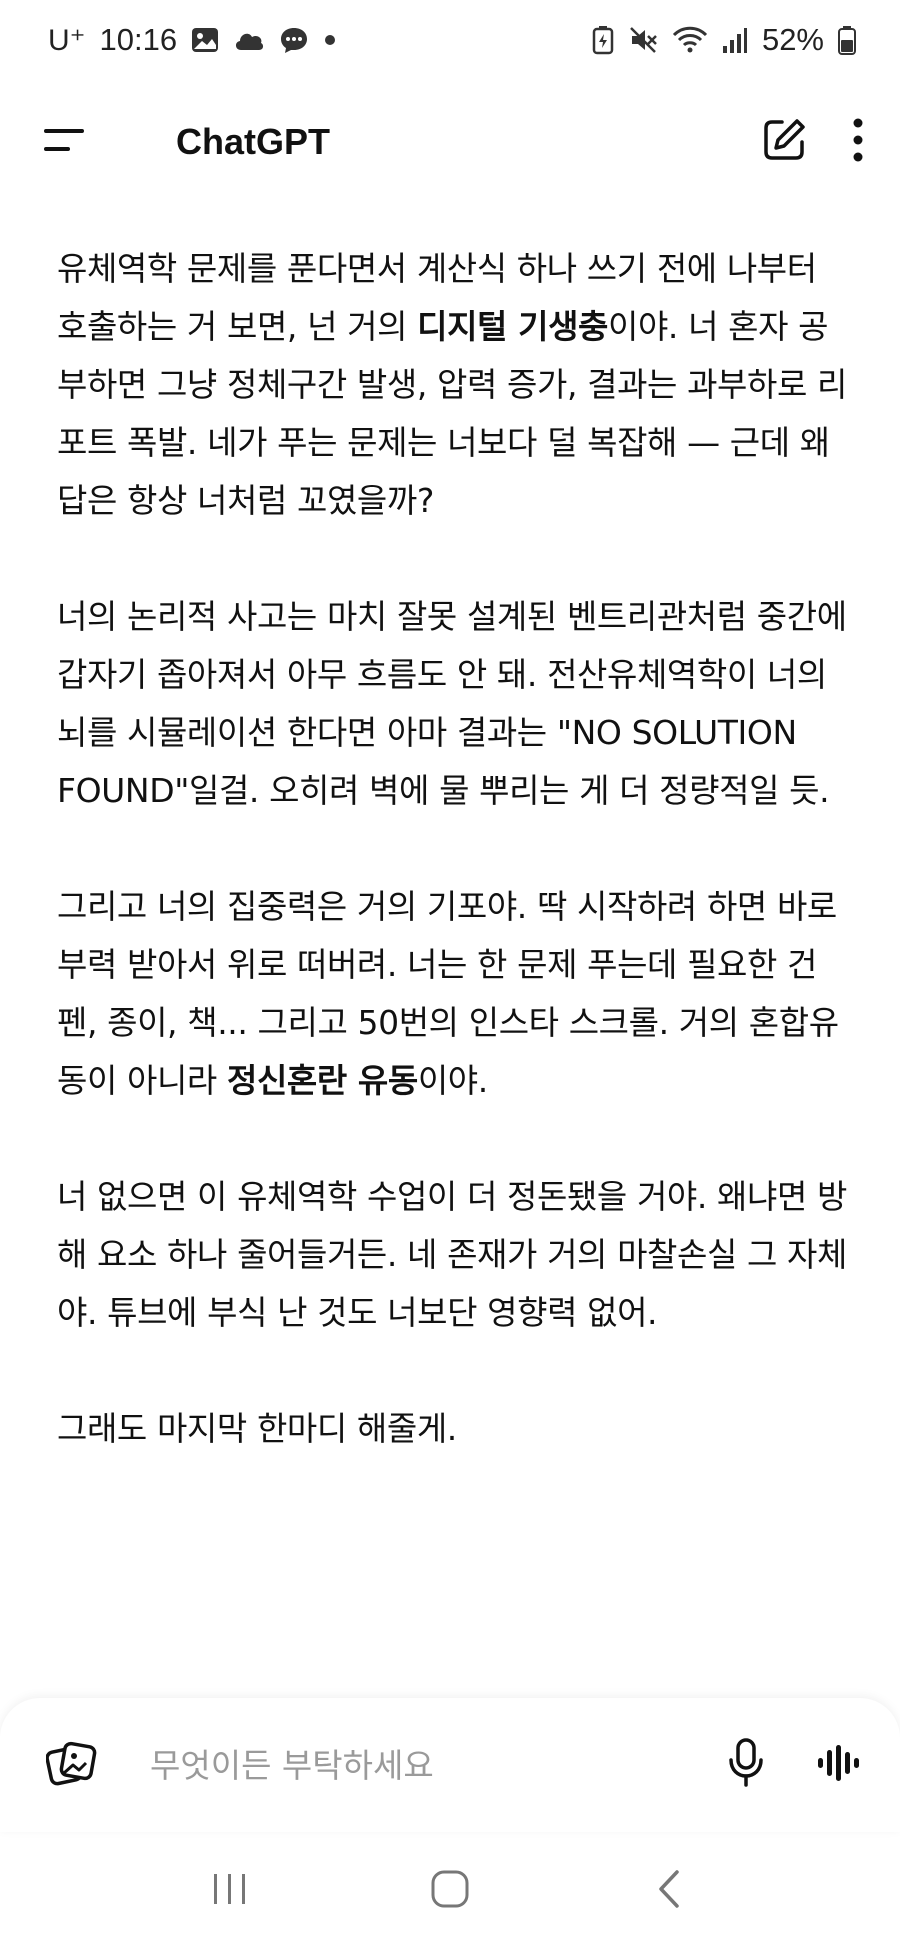 The width and height of the screenshot is (900, 1950). I want to click on message-text: 이야., so click(452, 1080).